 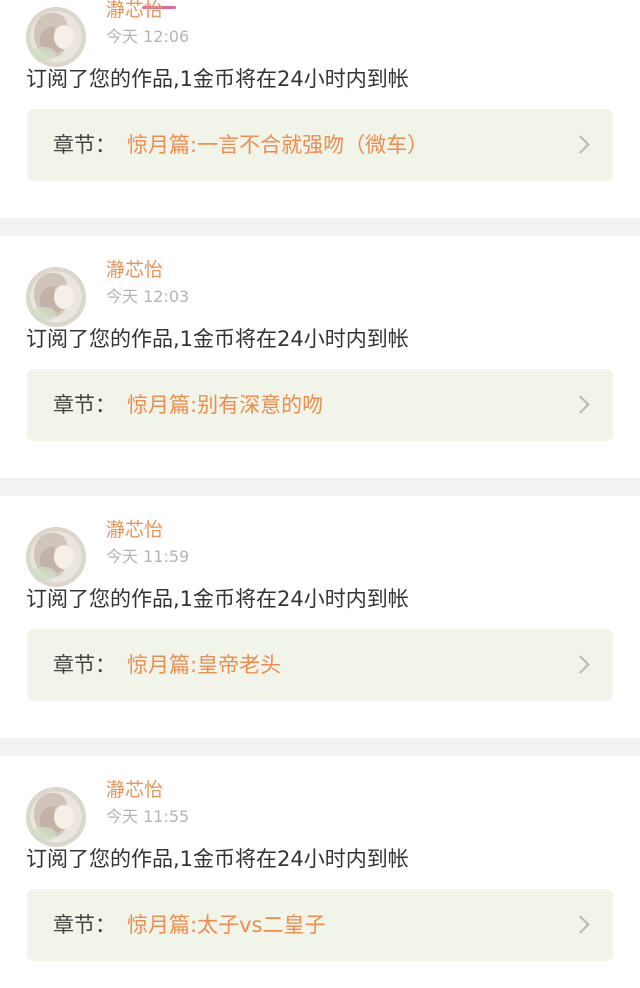 I want to click on timestamp: 今天 11:59, so click(x=148, y=556).